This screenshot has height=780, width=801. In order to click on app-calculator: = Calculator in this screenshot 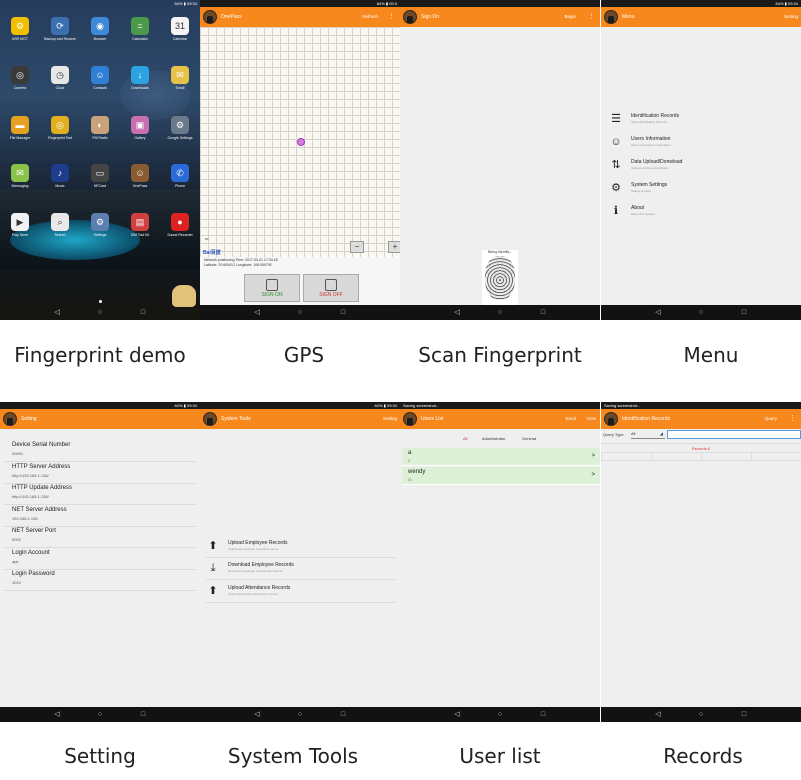, I will do `click(140, 29)`.